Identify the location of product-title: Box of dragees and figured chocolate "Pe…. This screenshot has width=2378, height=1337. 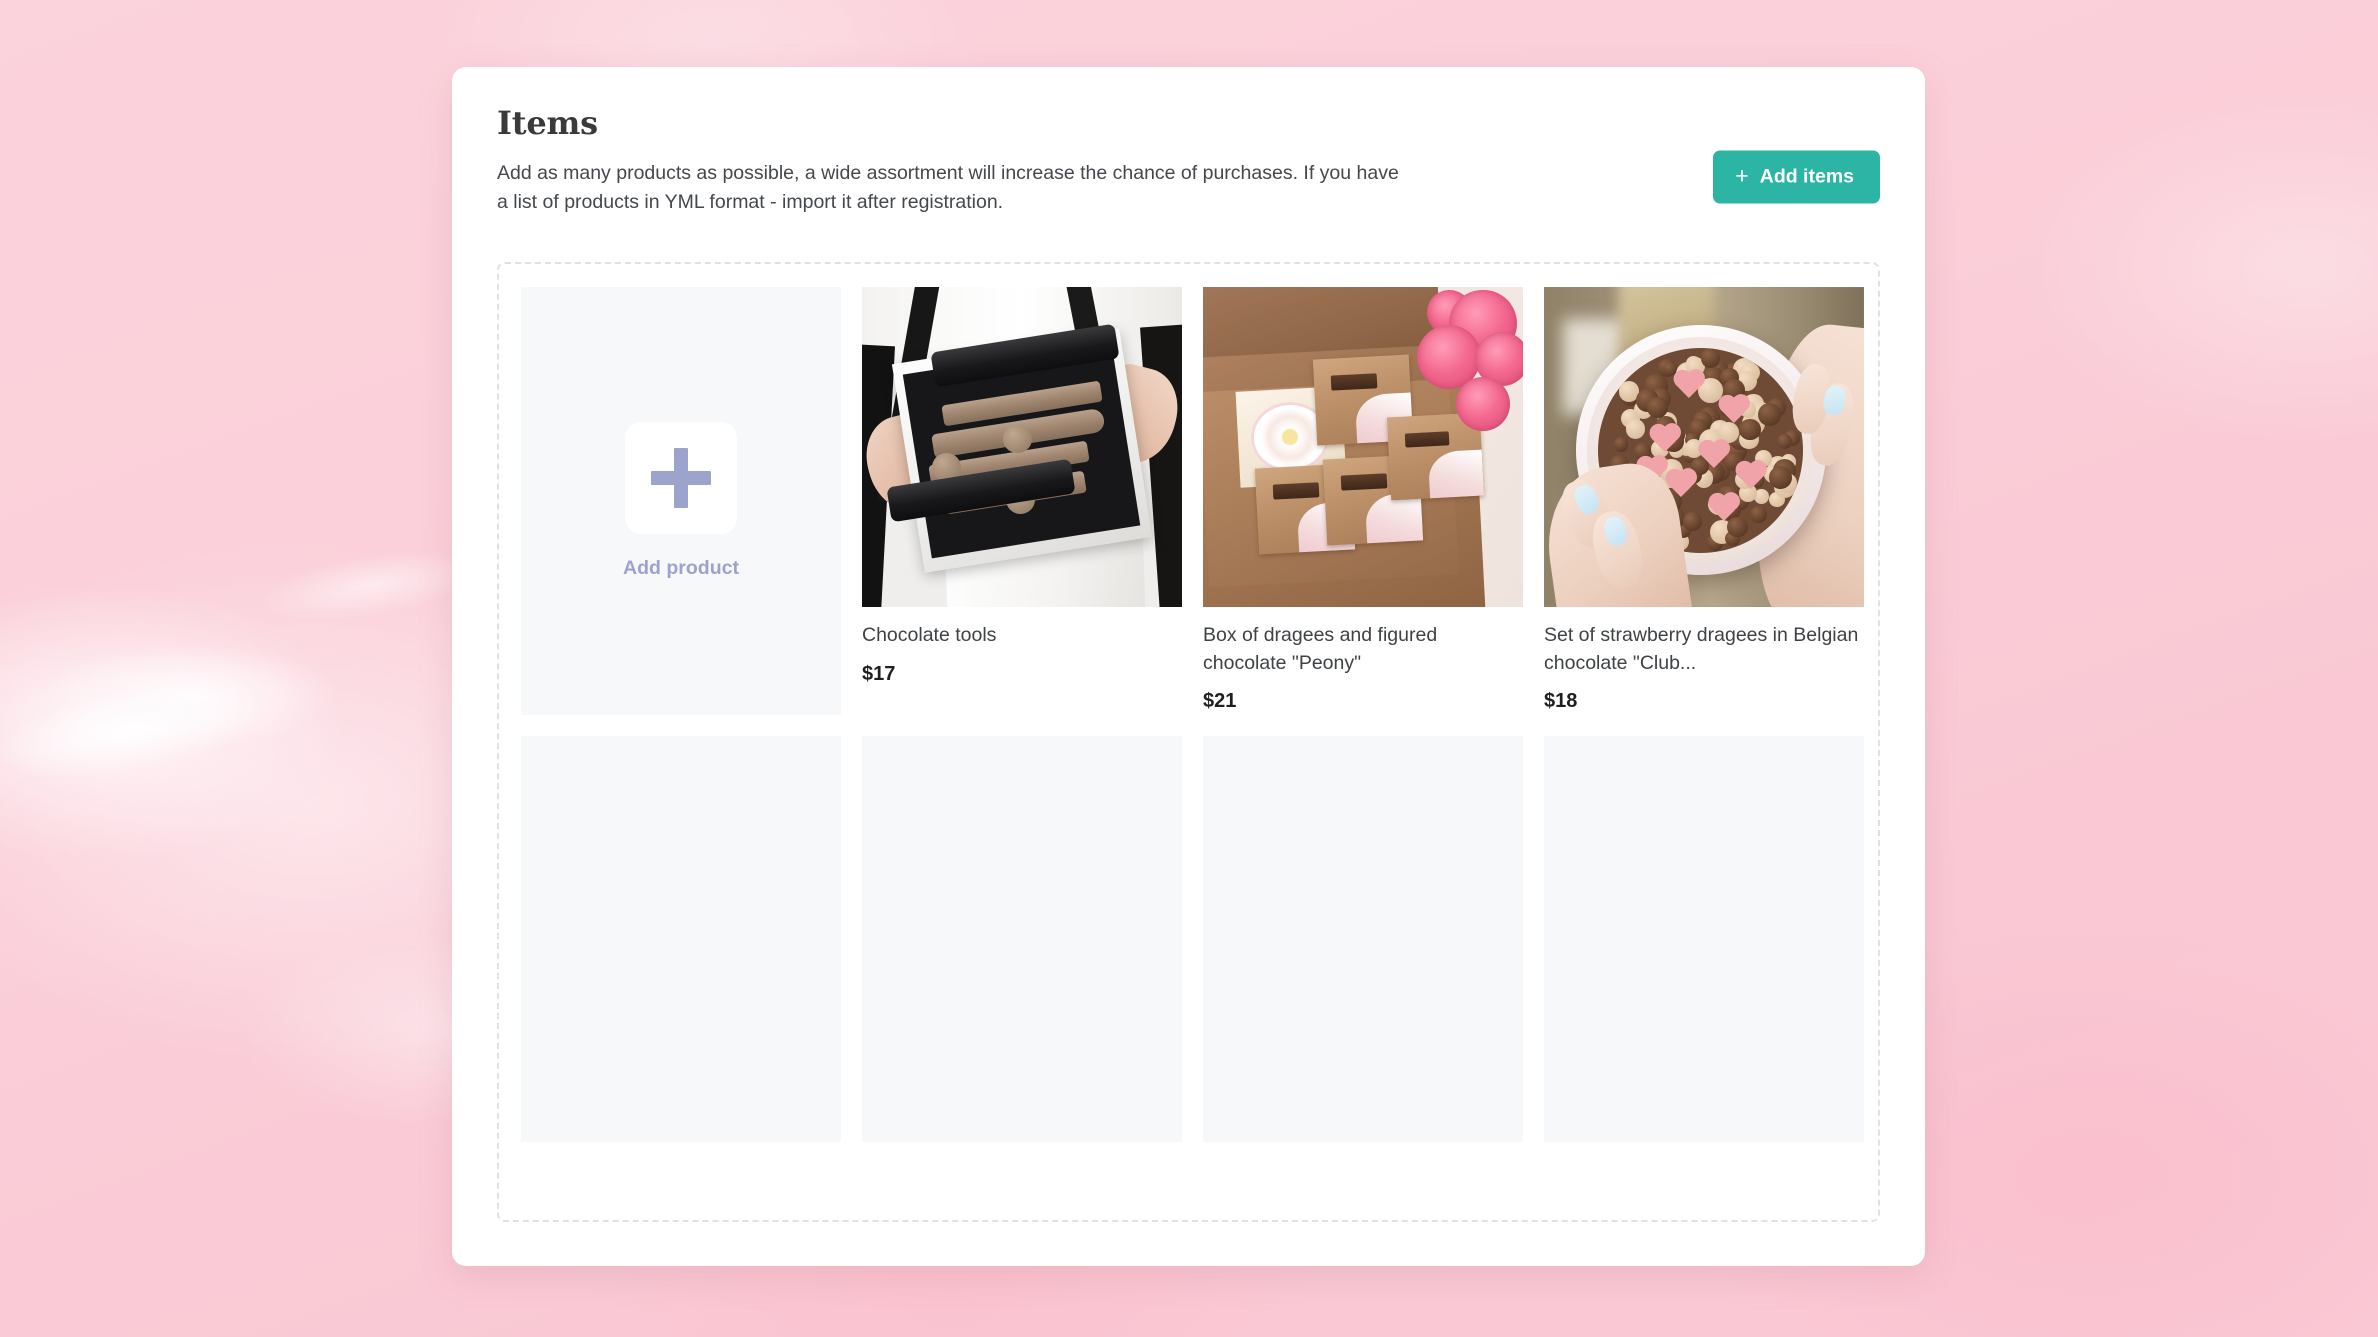
(1320, 649).